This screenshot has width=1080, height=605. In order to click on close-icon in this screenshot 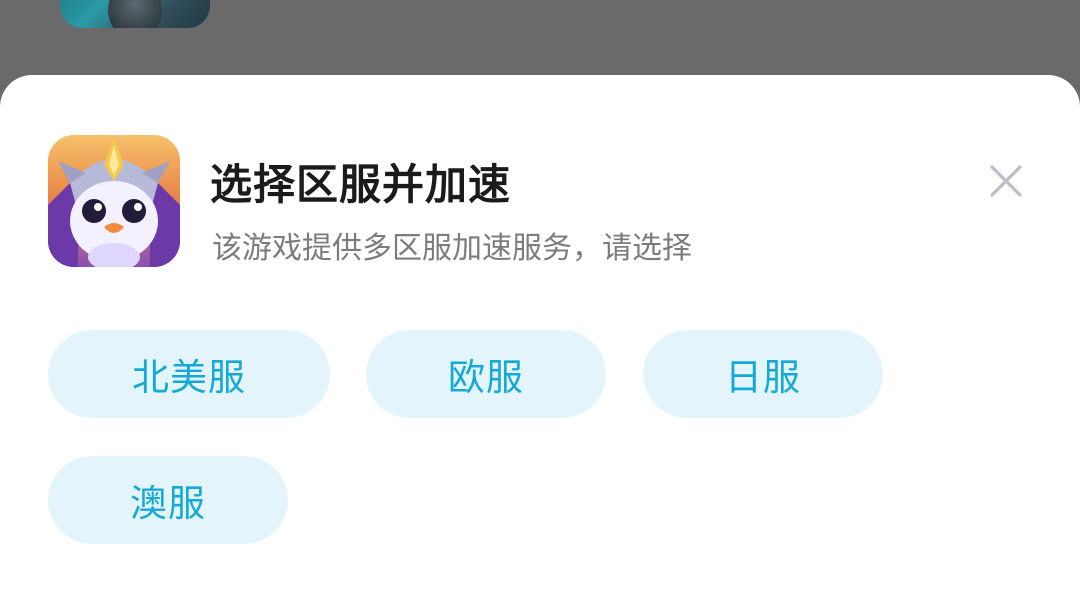, I will do `click(1006, 183)`.